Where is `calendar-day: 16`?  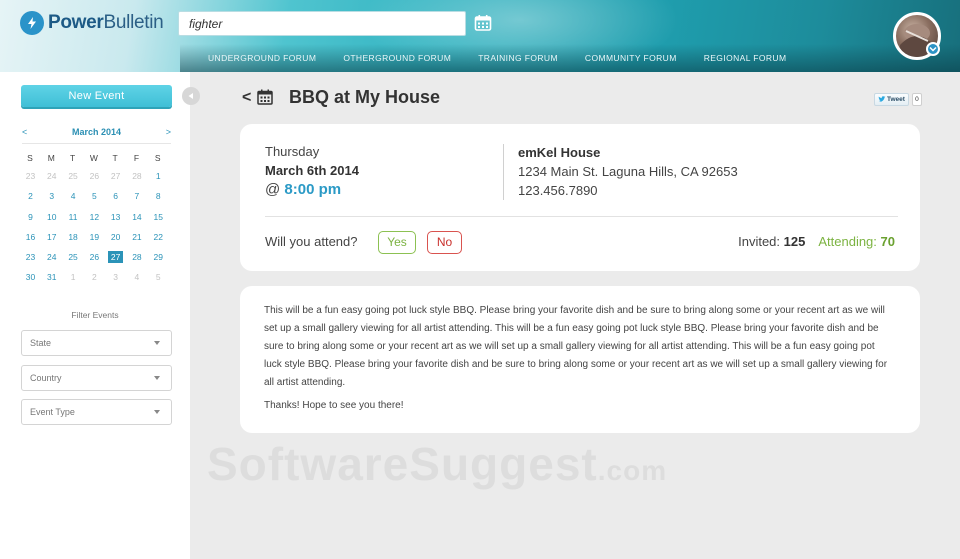
calendar-day: 16 is located at coordinates (30, 237).